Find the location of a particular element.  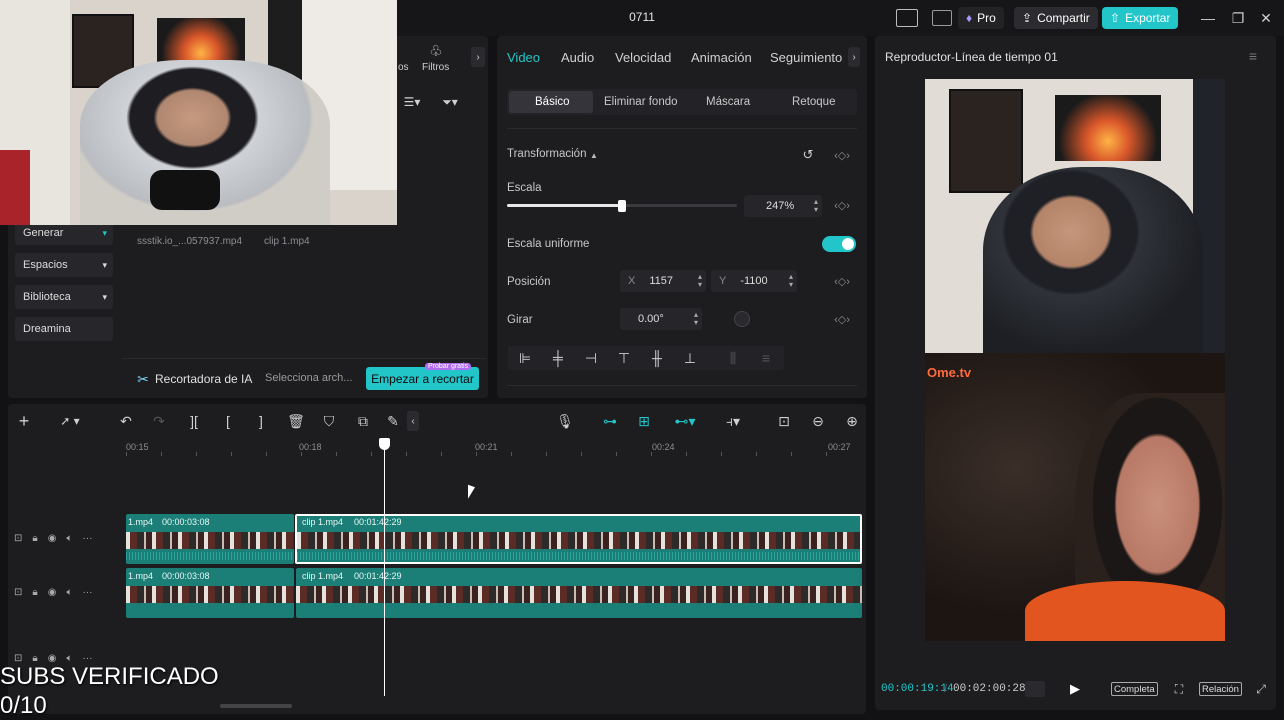

rotate-field: 0.00° ▴ ▾ is located at coordinates (661, 319).